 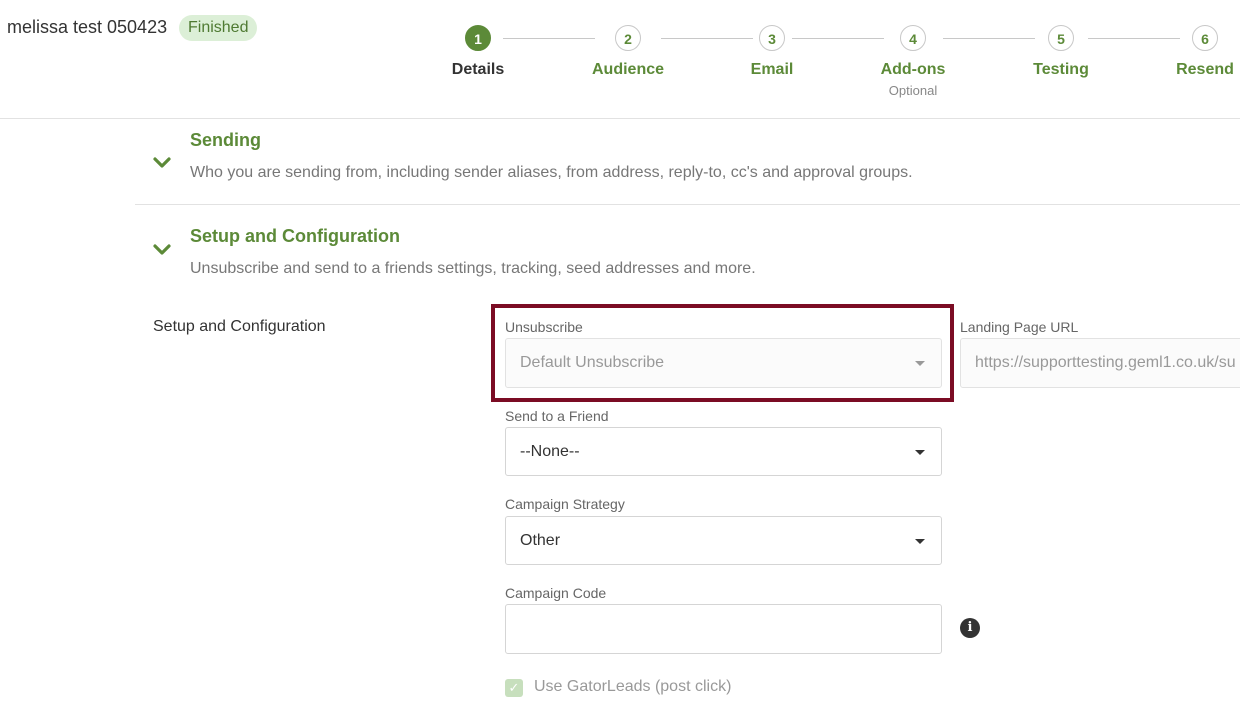 I want to click on step-5-circle: 5, so click(x=1061, y=38).